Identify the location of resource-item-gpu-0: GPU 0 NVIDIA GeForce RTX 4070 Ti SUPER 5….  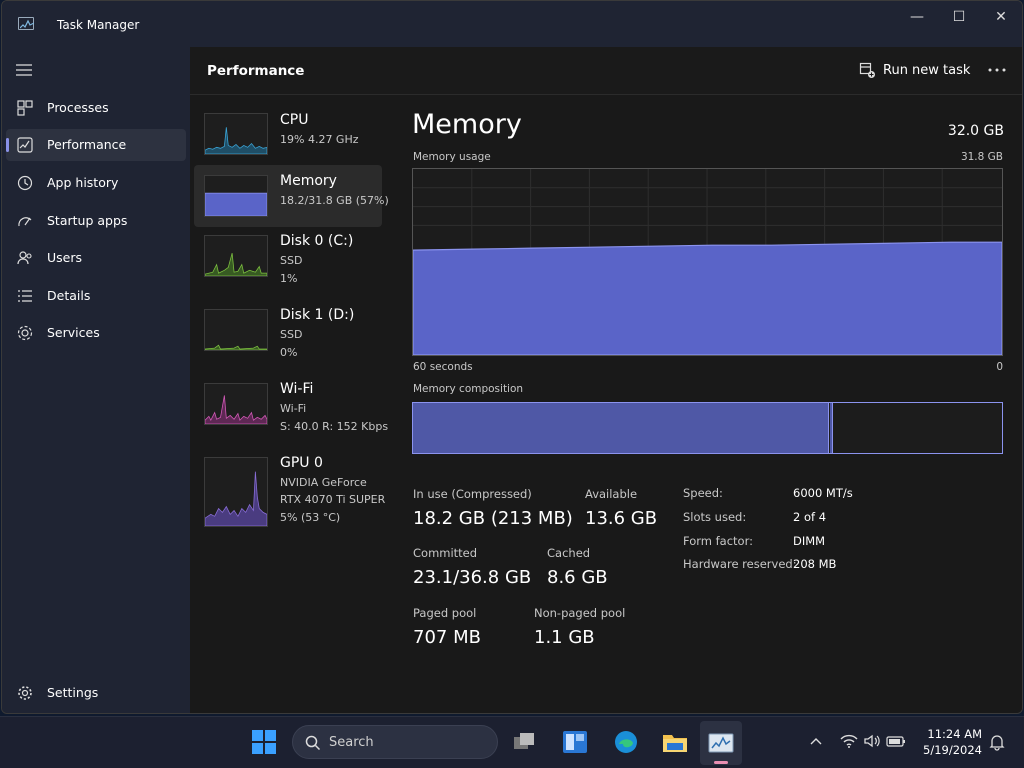
(289, 492).